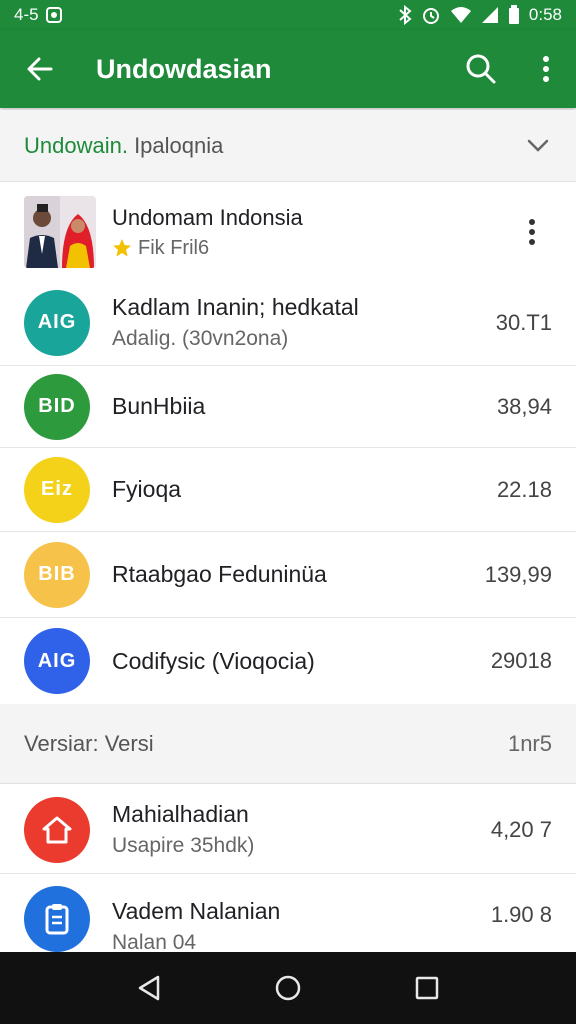 Image resolution: width=576 pixels, height=1024 pixels. Describe the element at coordinates (521, 914) in the screenshot. I see `item-value: 1.90 8` at that location.